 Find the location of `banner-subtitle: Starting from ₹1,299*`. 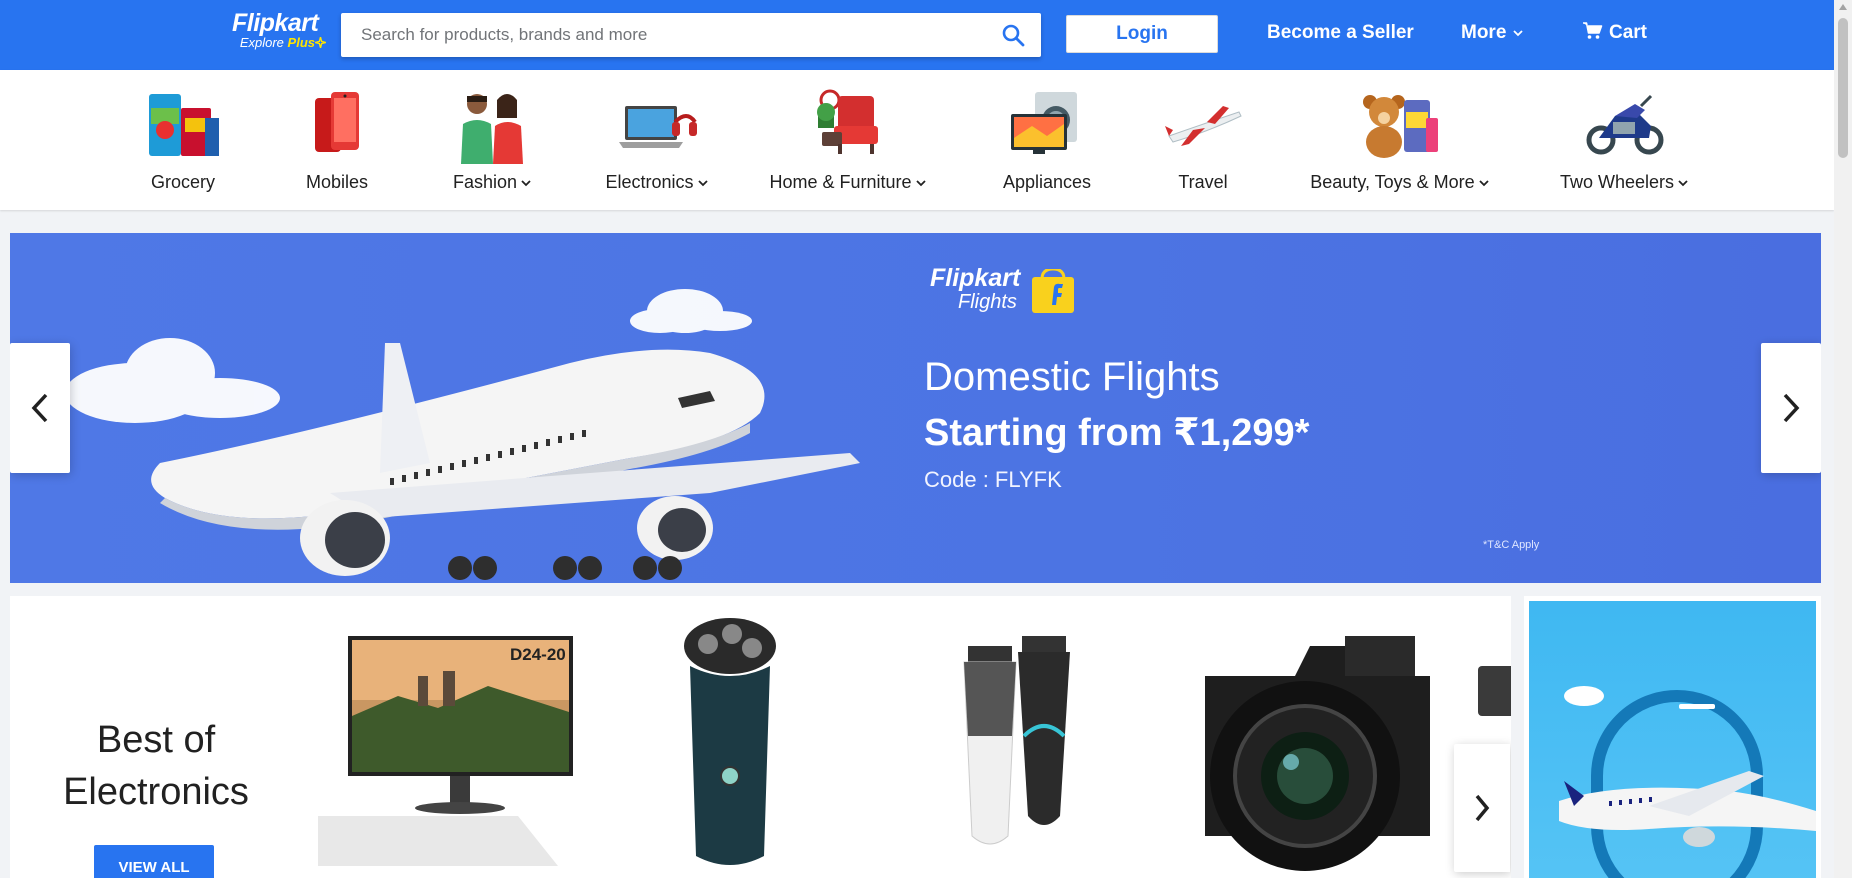

banner-subtitle: Starting from ₹1,299* is located at coordinates (1117, 433).